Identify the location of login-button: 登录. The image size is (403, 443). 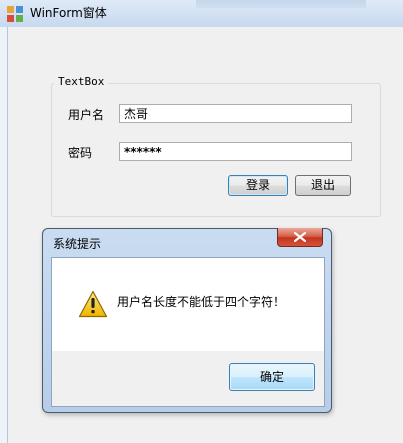
(258, 185).